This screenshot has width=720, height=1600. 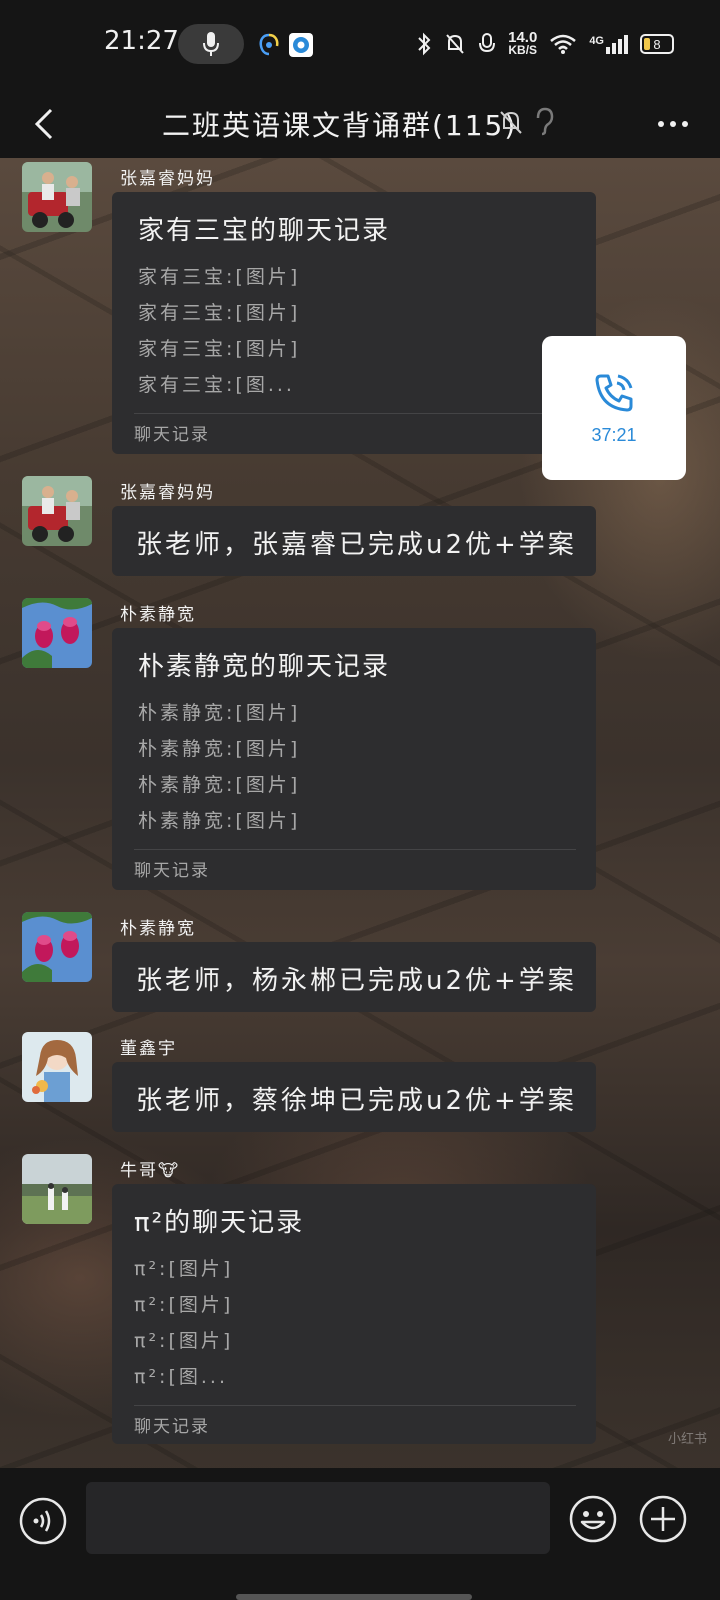 What do you see at coordinates (424, 44) in the screenshot?
I see `bluetooth-icon` at bounding box center [424, 44].